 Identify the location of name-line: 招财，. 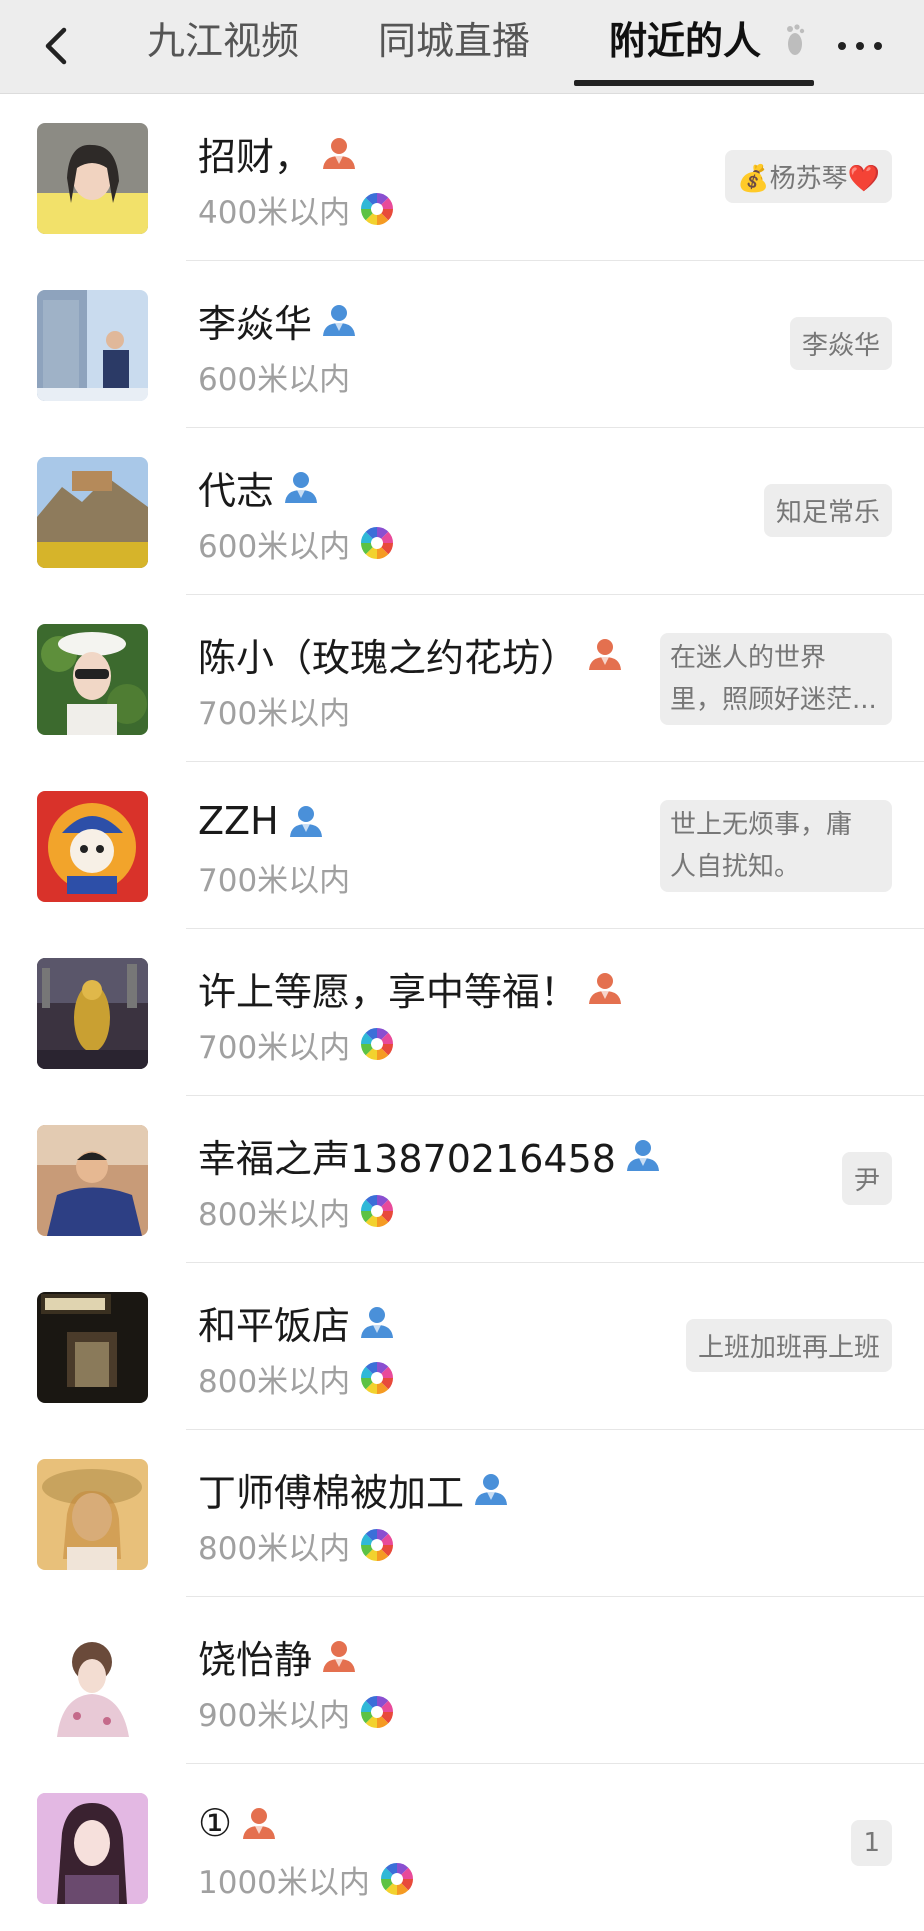
(278, 153).